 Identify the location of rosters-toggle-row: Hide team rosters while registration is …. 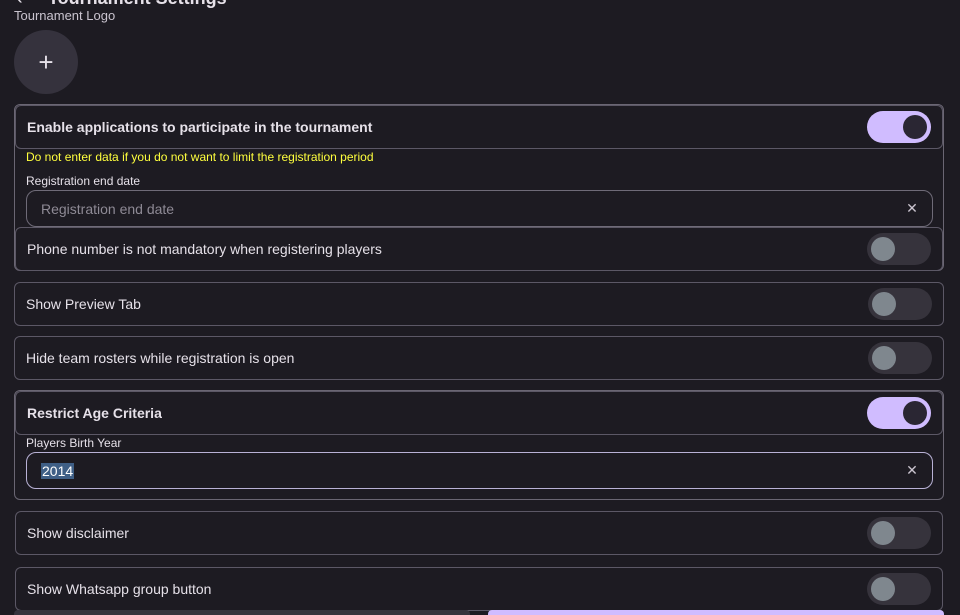
(479, 358).